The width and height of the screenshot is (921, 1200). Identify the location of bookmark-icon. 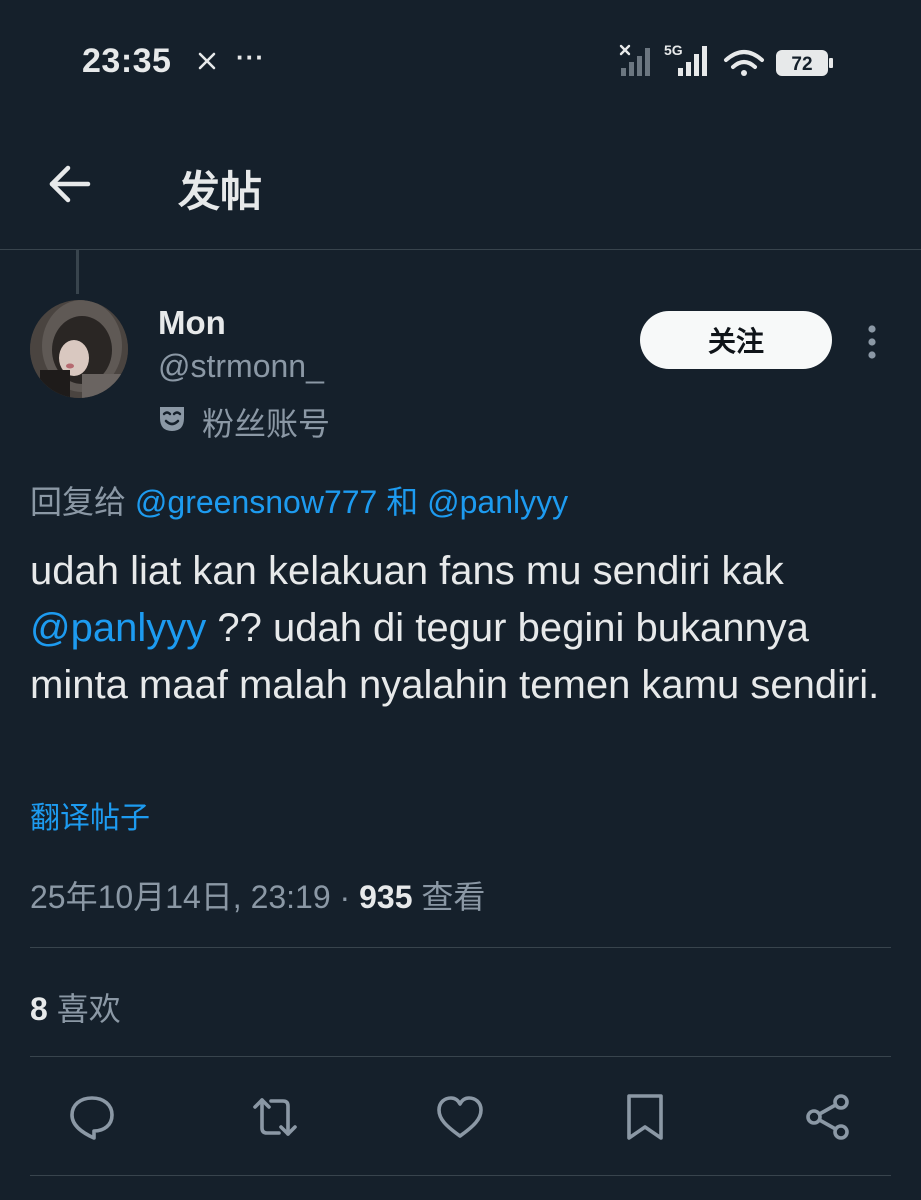
(645, 1117).